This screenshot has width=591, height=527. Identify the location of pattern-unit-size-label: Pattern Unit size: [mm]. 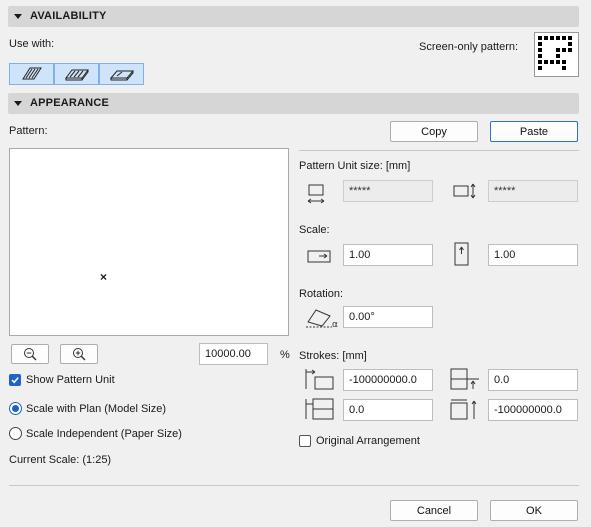
(355, 166).